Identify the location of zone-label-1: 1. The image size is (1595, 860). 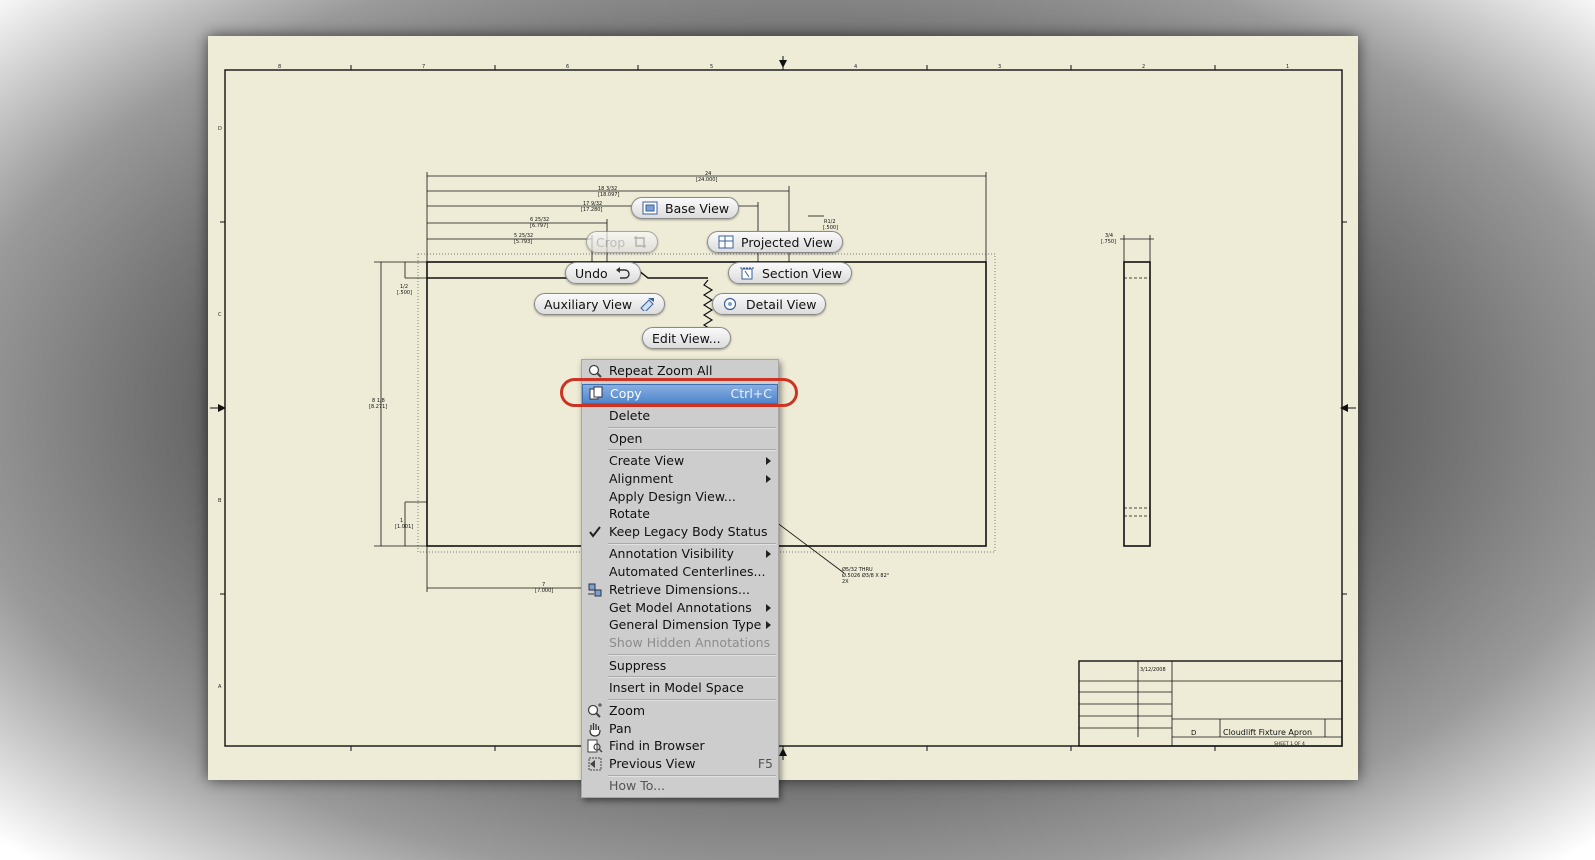
(1288, 67).